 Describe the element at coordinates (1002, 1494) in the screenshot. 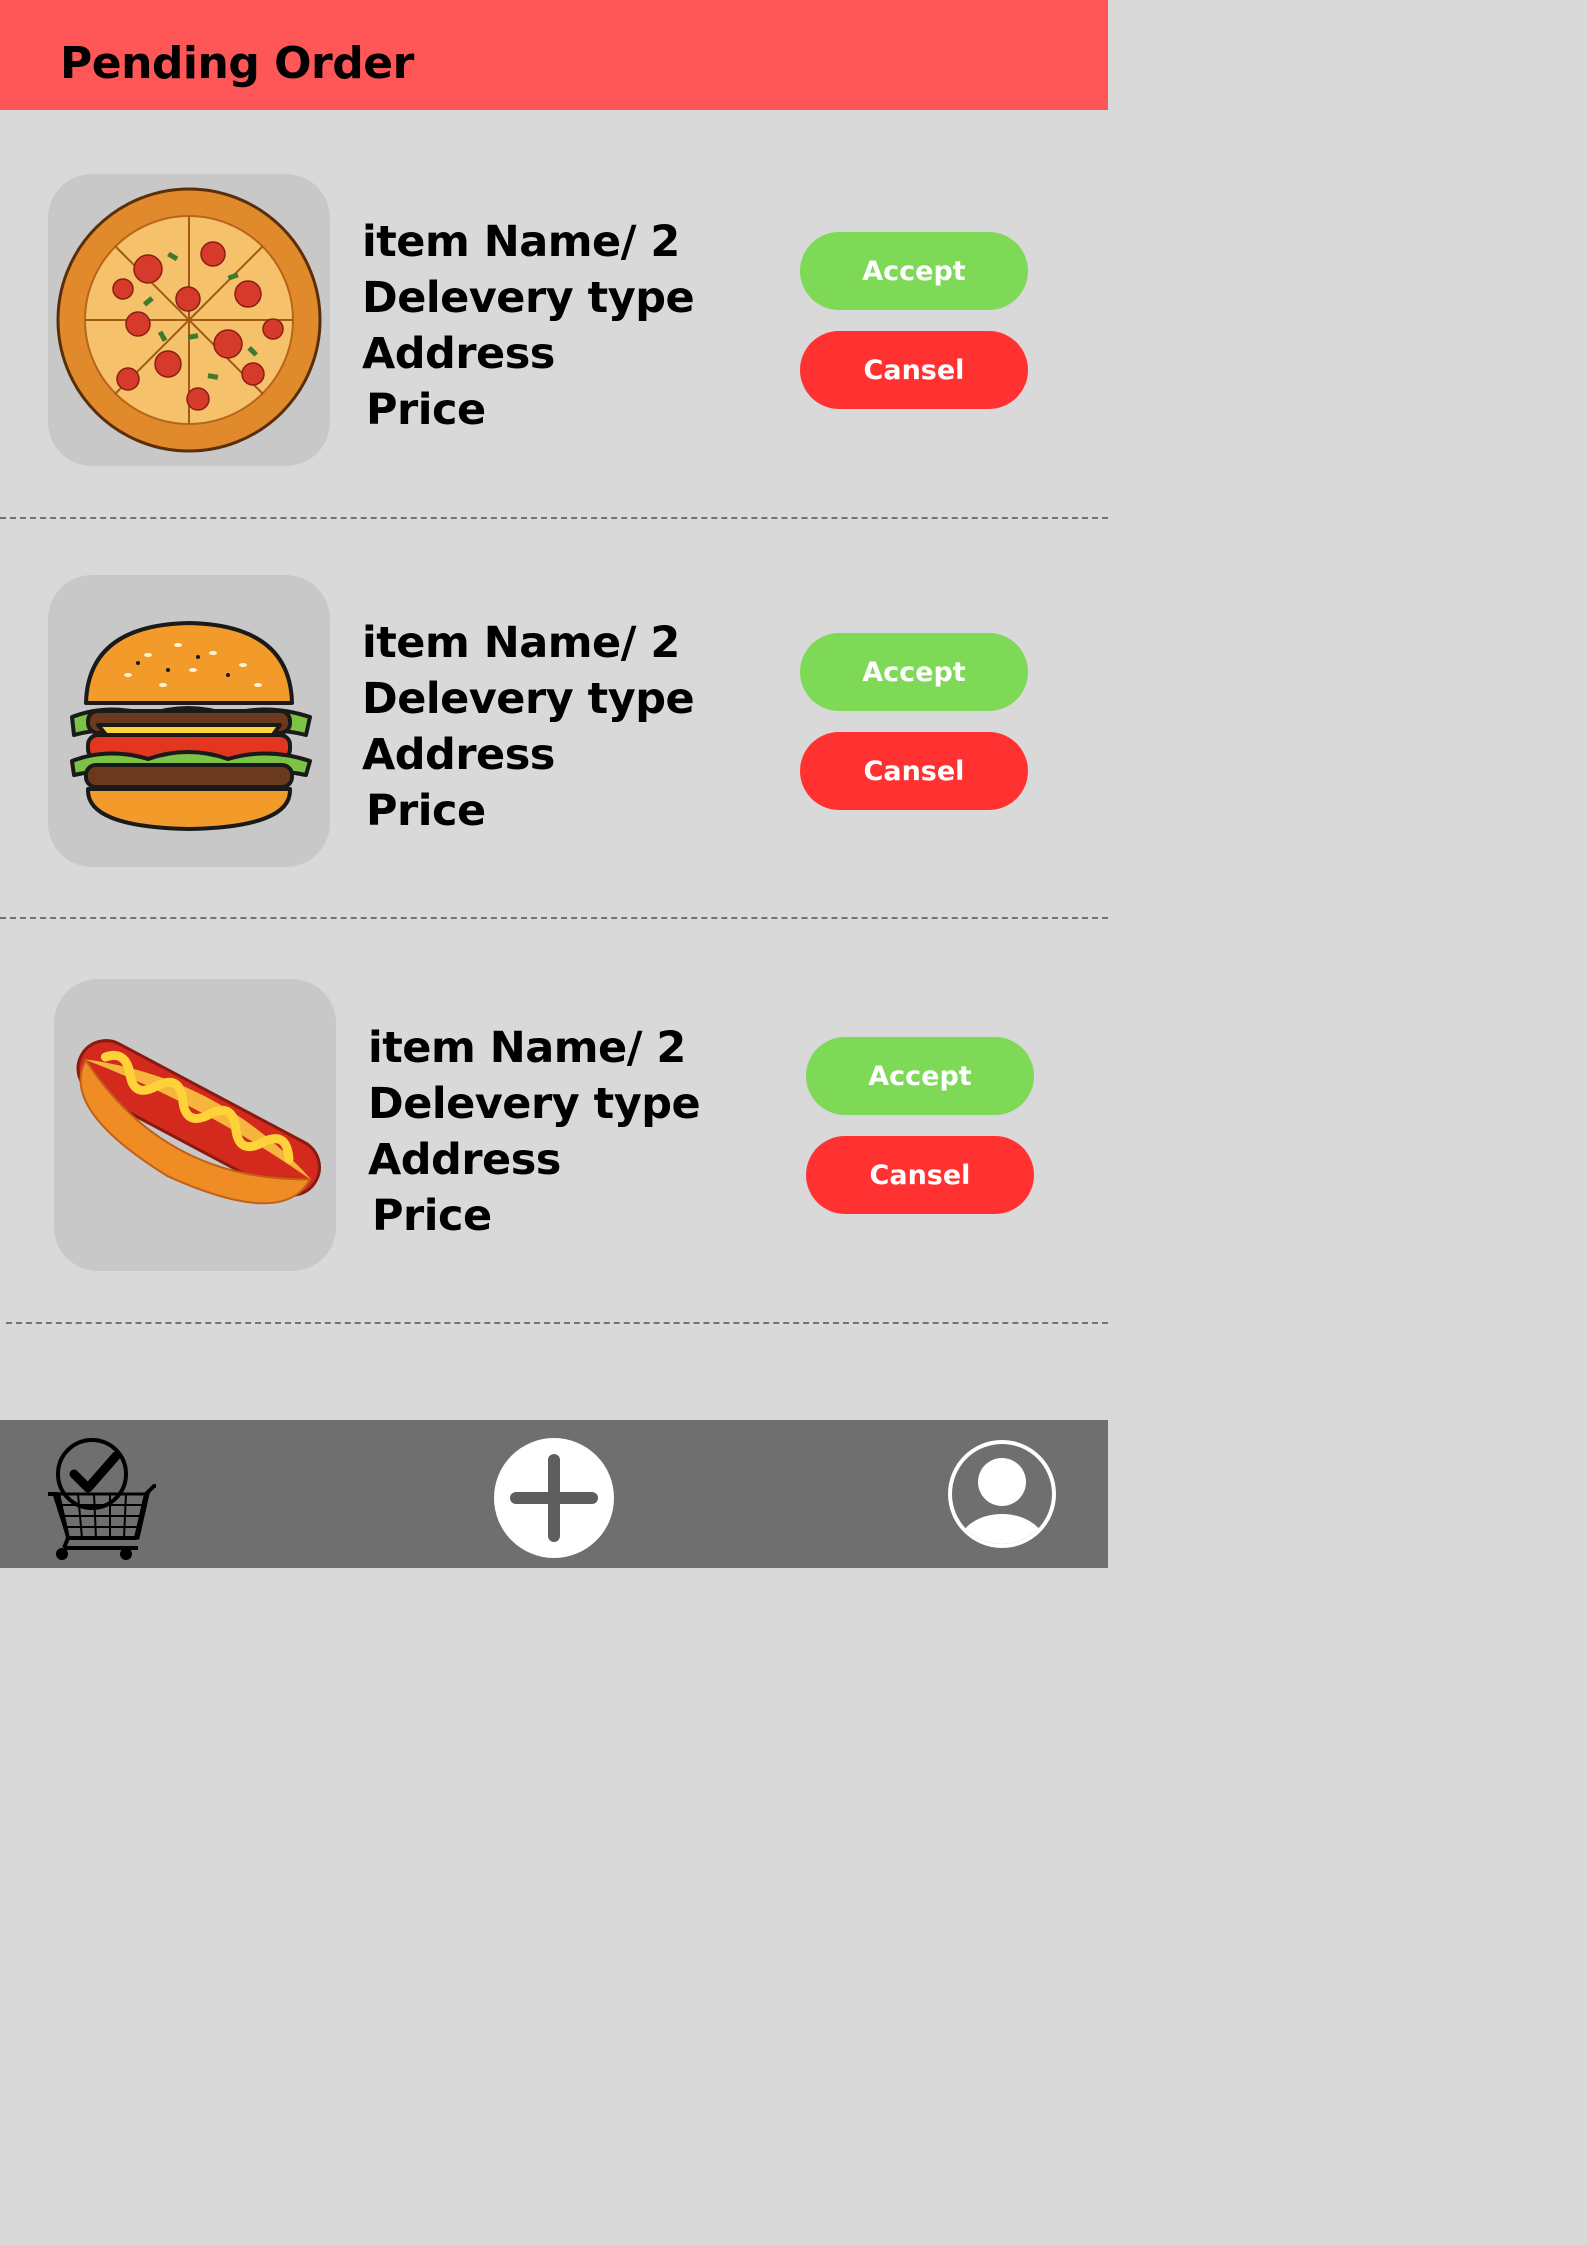

I see `profile-icon` at that location.